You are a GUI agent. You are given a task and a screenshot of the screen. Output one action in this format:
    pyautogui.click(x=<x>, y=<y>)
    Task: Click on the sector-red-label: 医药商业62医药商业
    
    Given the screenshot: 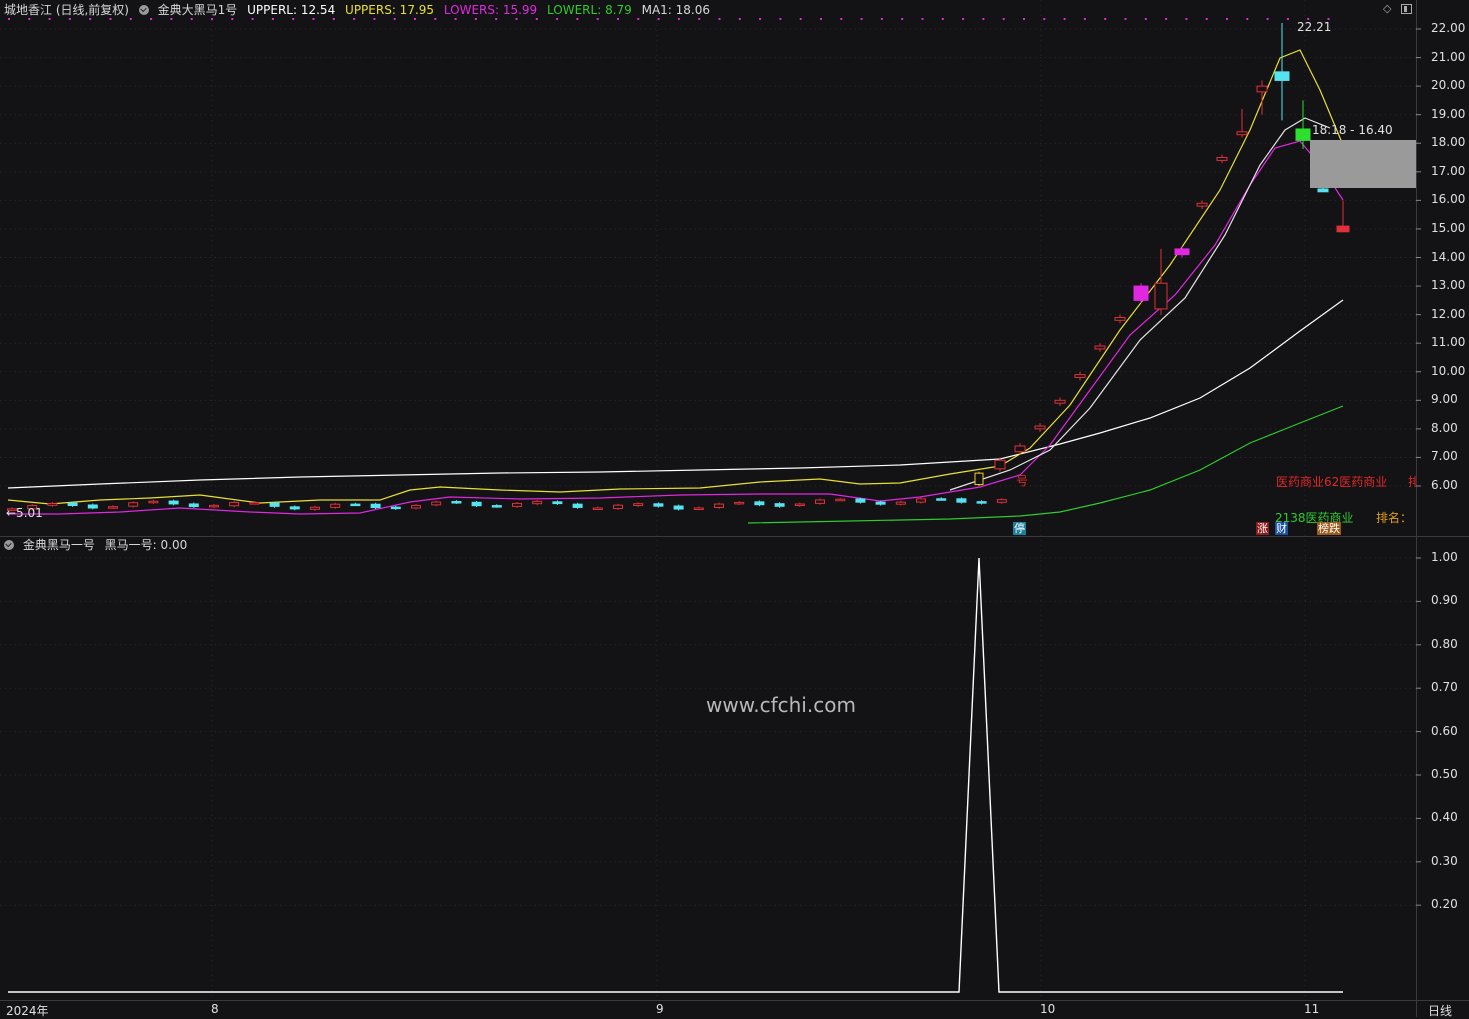 What is the action you would take?
    pyautogui.click(x=1332, y=482)
    